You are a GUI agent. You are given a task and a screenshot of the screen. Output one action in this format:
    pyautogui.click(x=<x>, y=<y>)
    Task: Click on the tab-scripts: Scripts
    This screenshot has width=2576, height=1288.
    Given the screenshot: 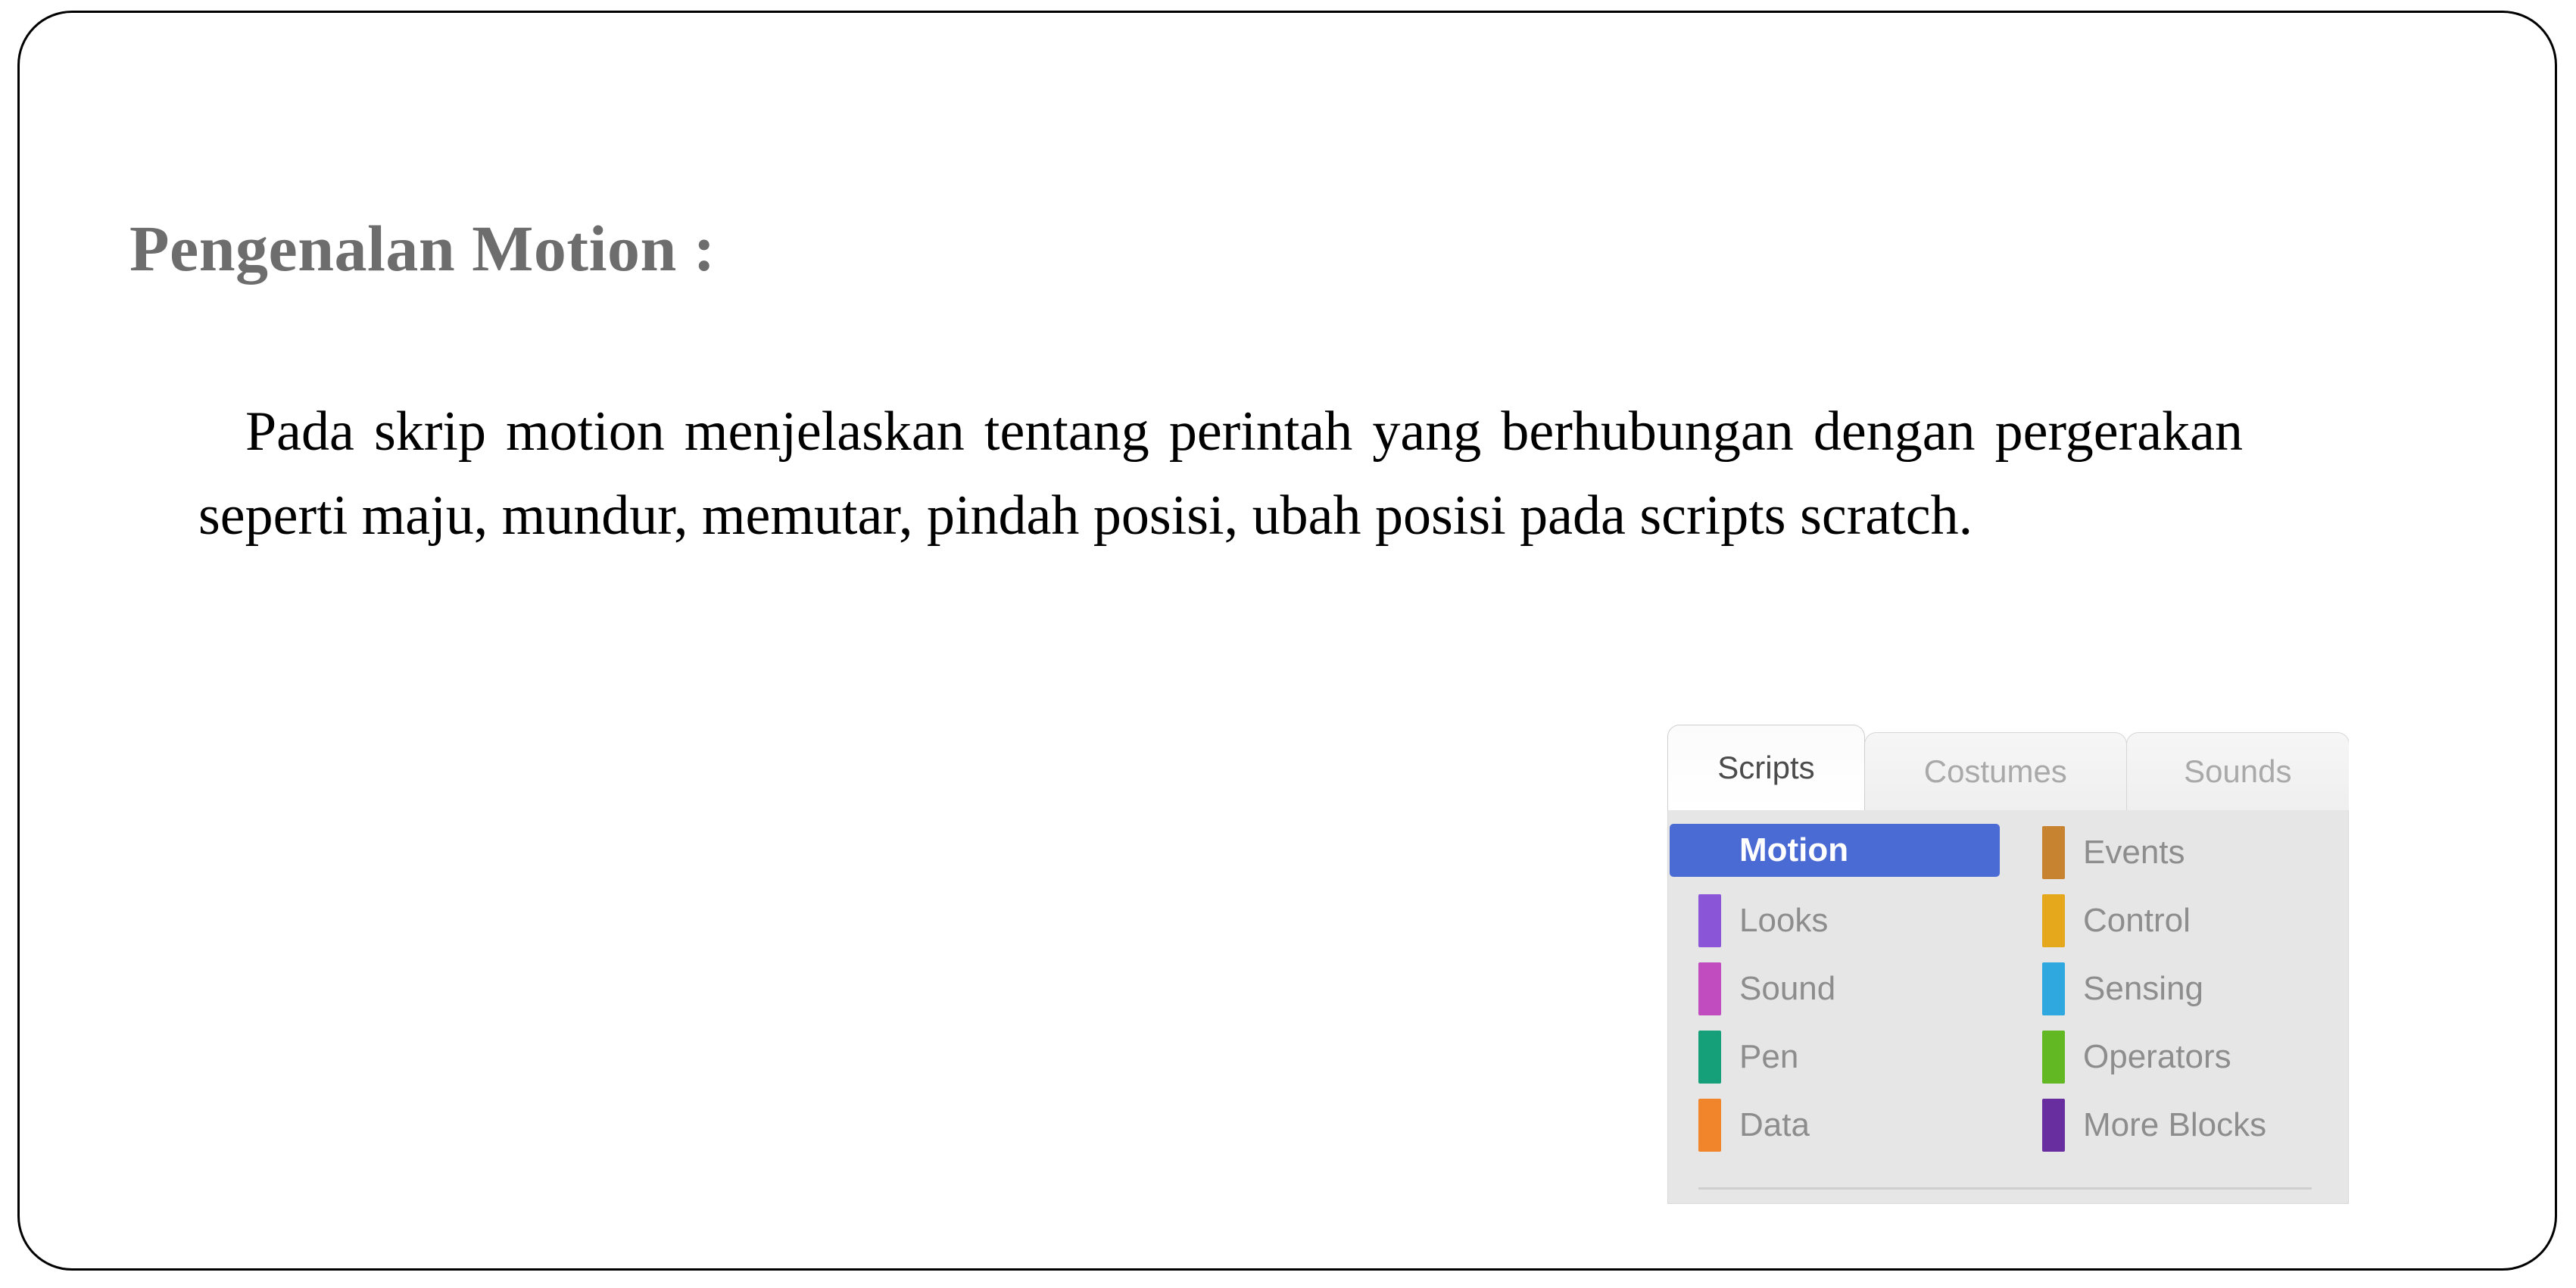 What is the action you would take?
    pyautogui.click(x=1766, y=767)
    